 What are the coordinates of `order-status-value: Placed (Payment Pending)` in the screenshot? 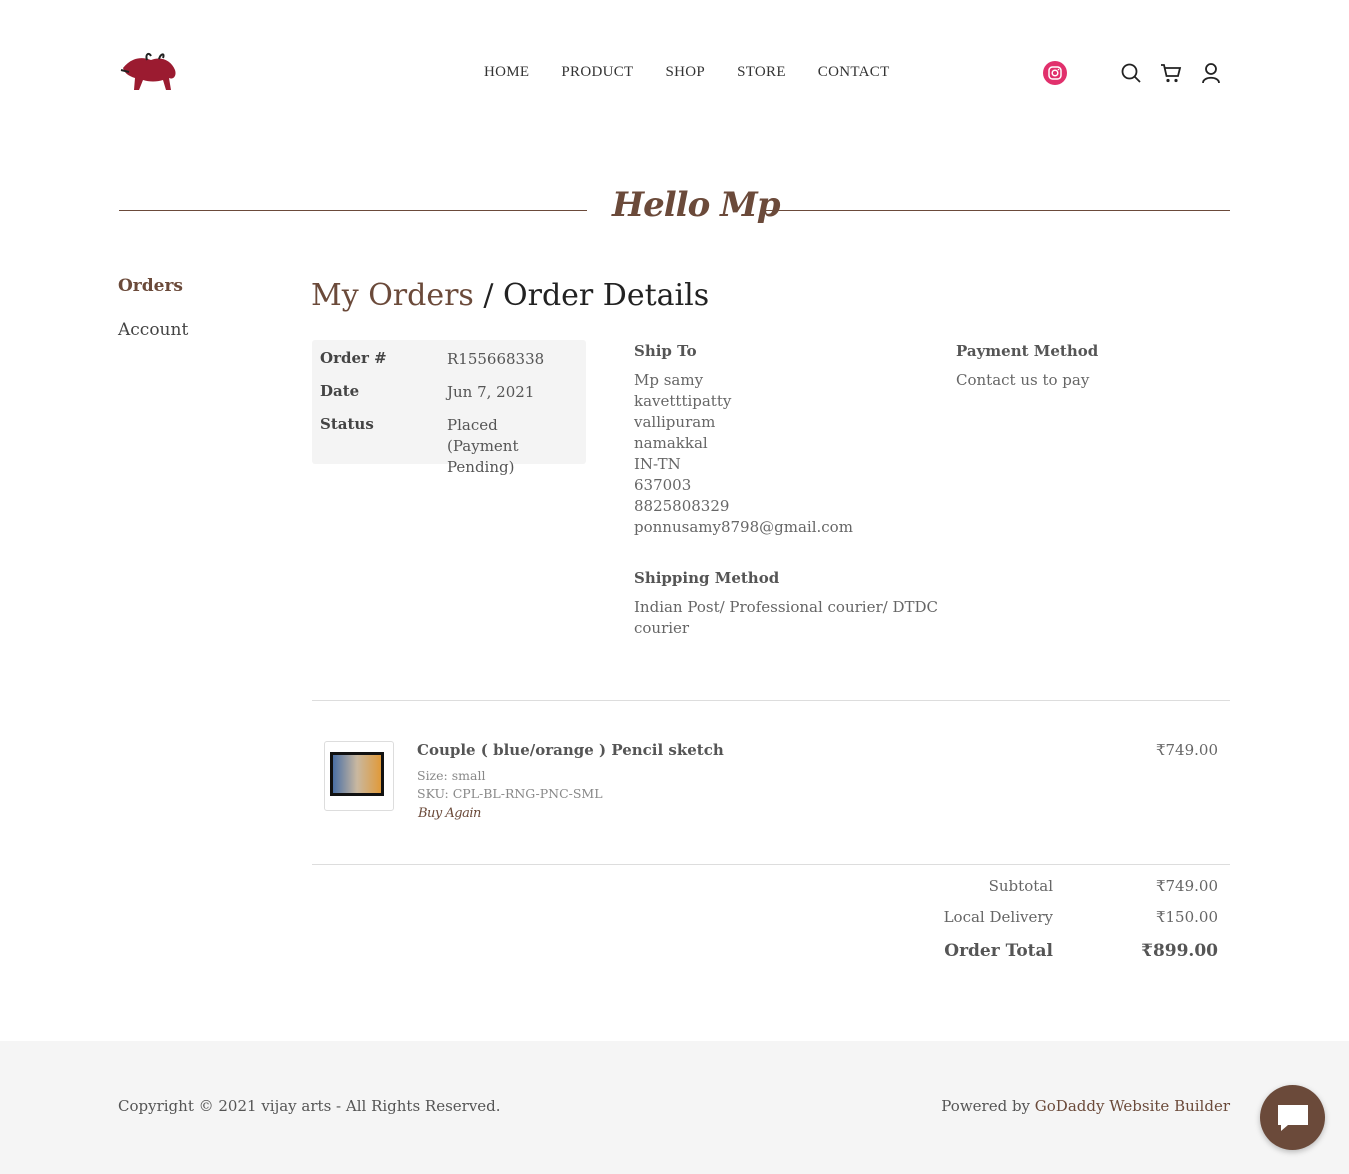 It's located at (517, 446).